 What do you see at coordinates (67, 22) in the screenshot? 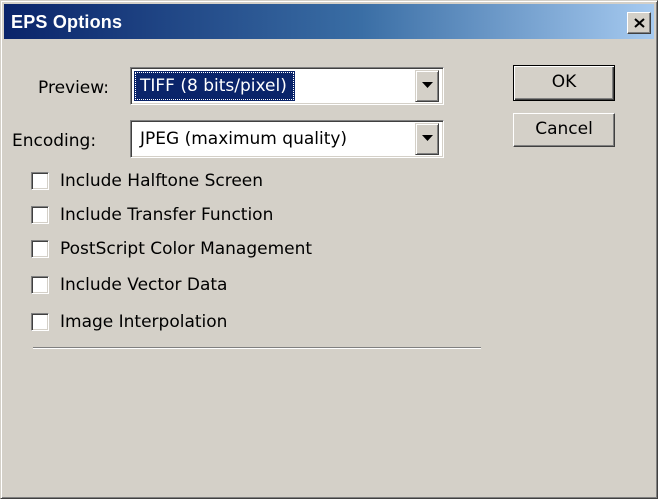
I see `window-title: EPS Options` at bounding box center [67, 22].